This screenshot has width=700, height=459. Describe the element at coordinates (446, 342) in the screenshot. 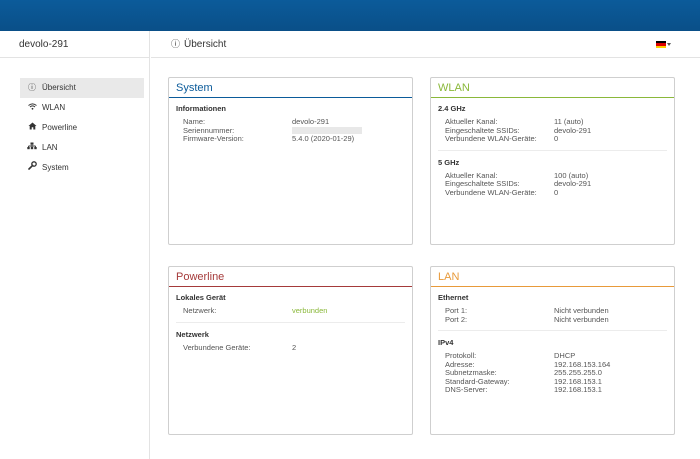

I see `section-title: IPv4` at that location.